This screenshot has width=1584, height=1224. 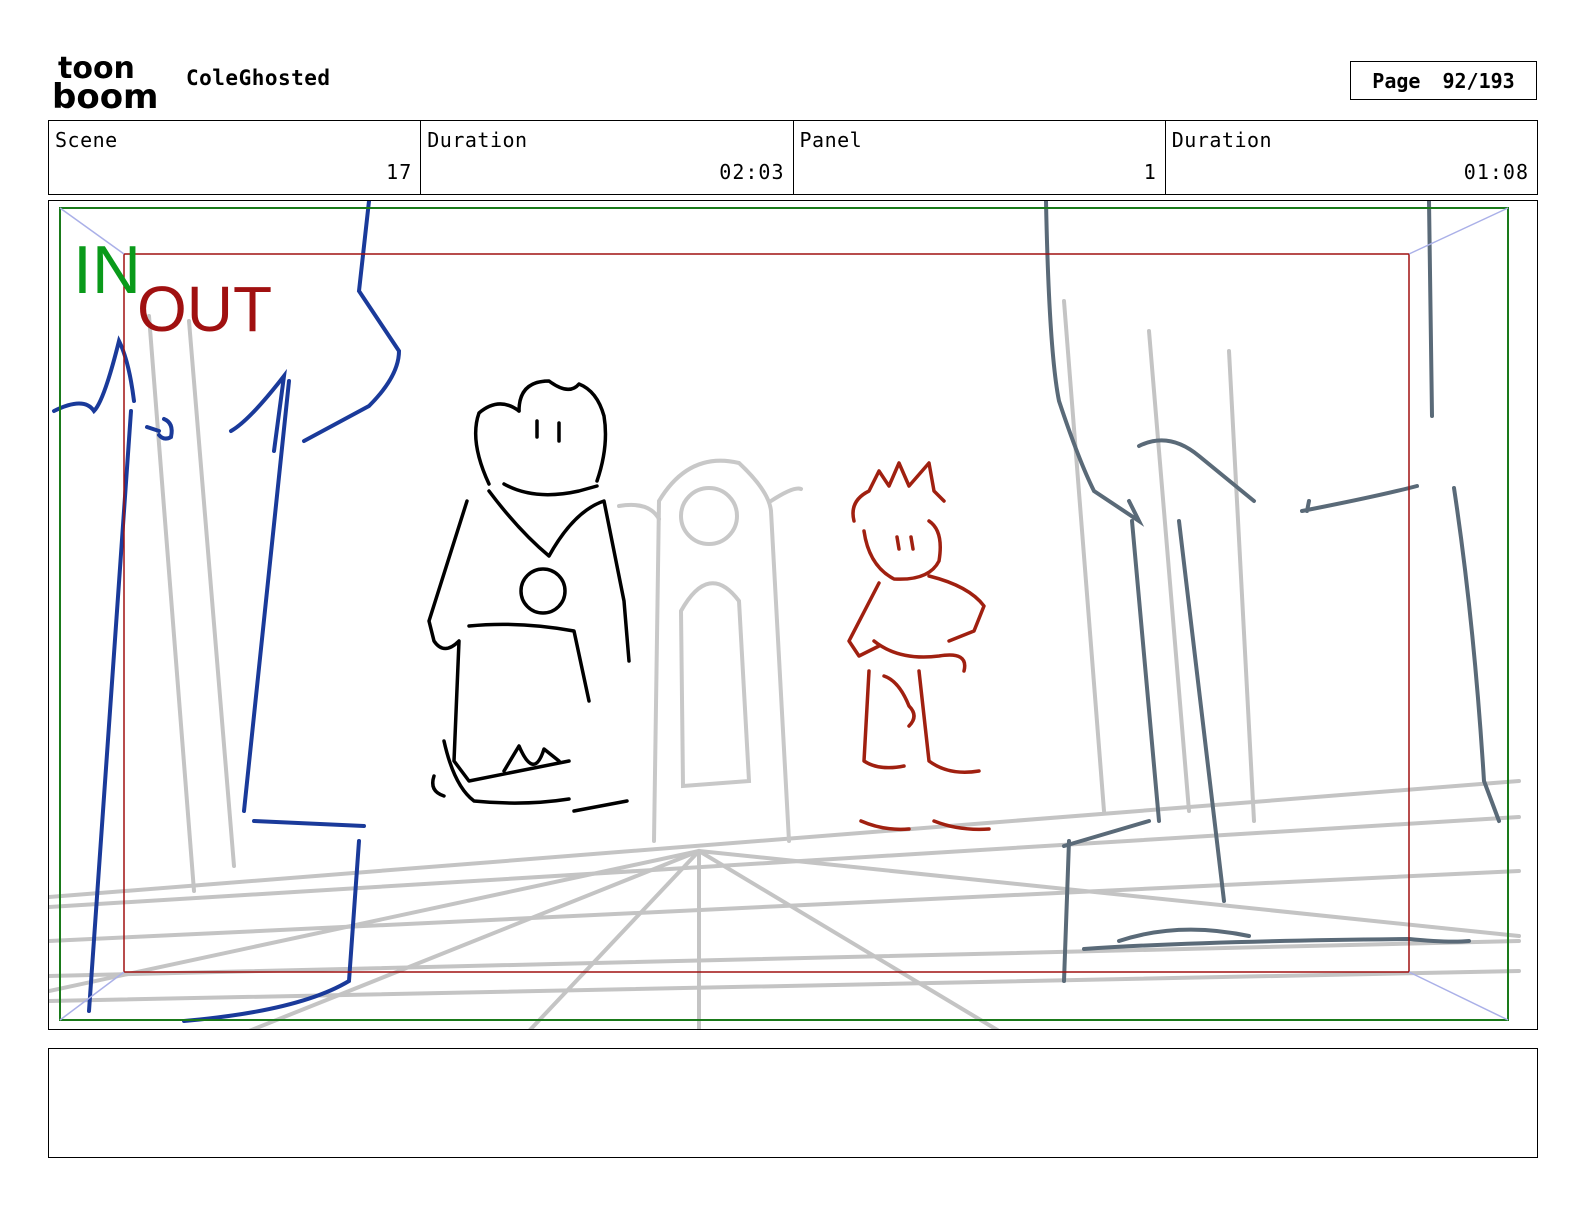 What do you see at coordinates (1478, 80) in the screenshot?
I see `page-number: 92/193` at bounding box center [1478, 80].